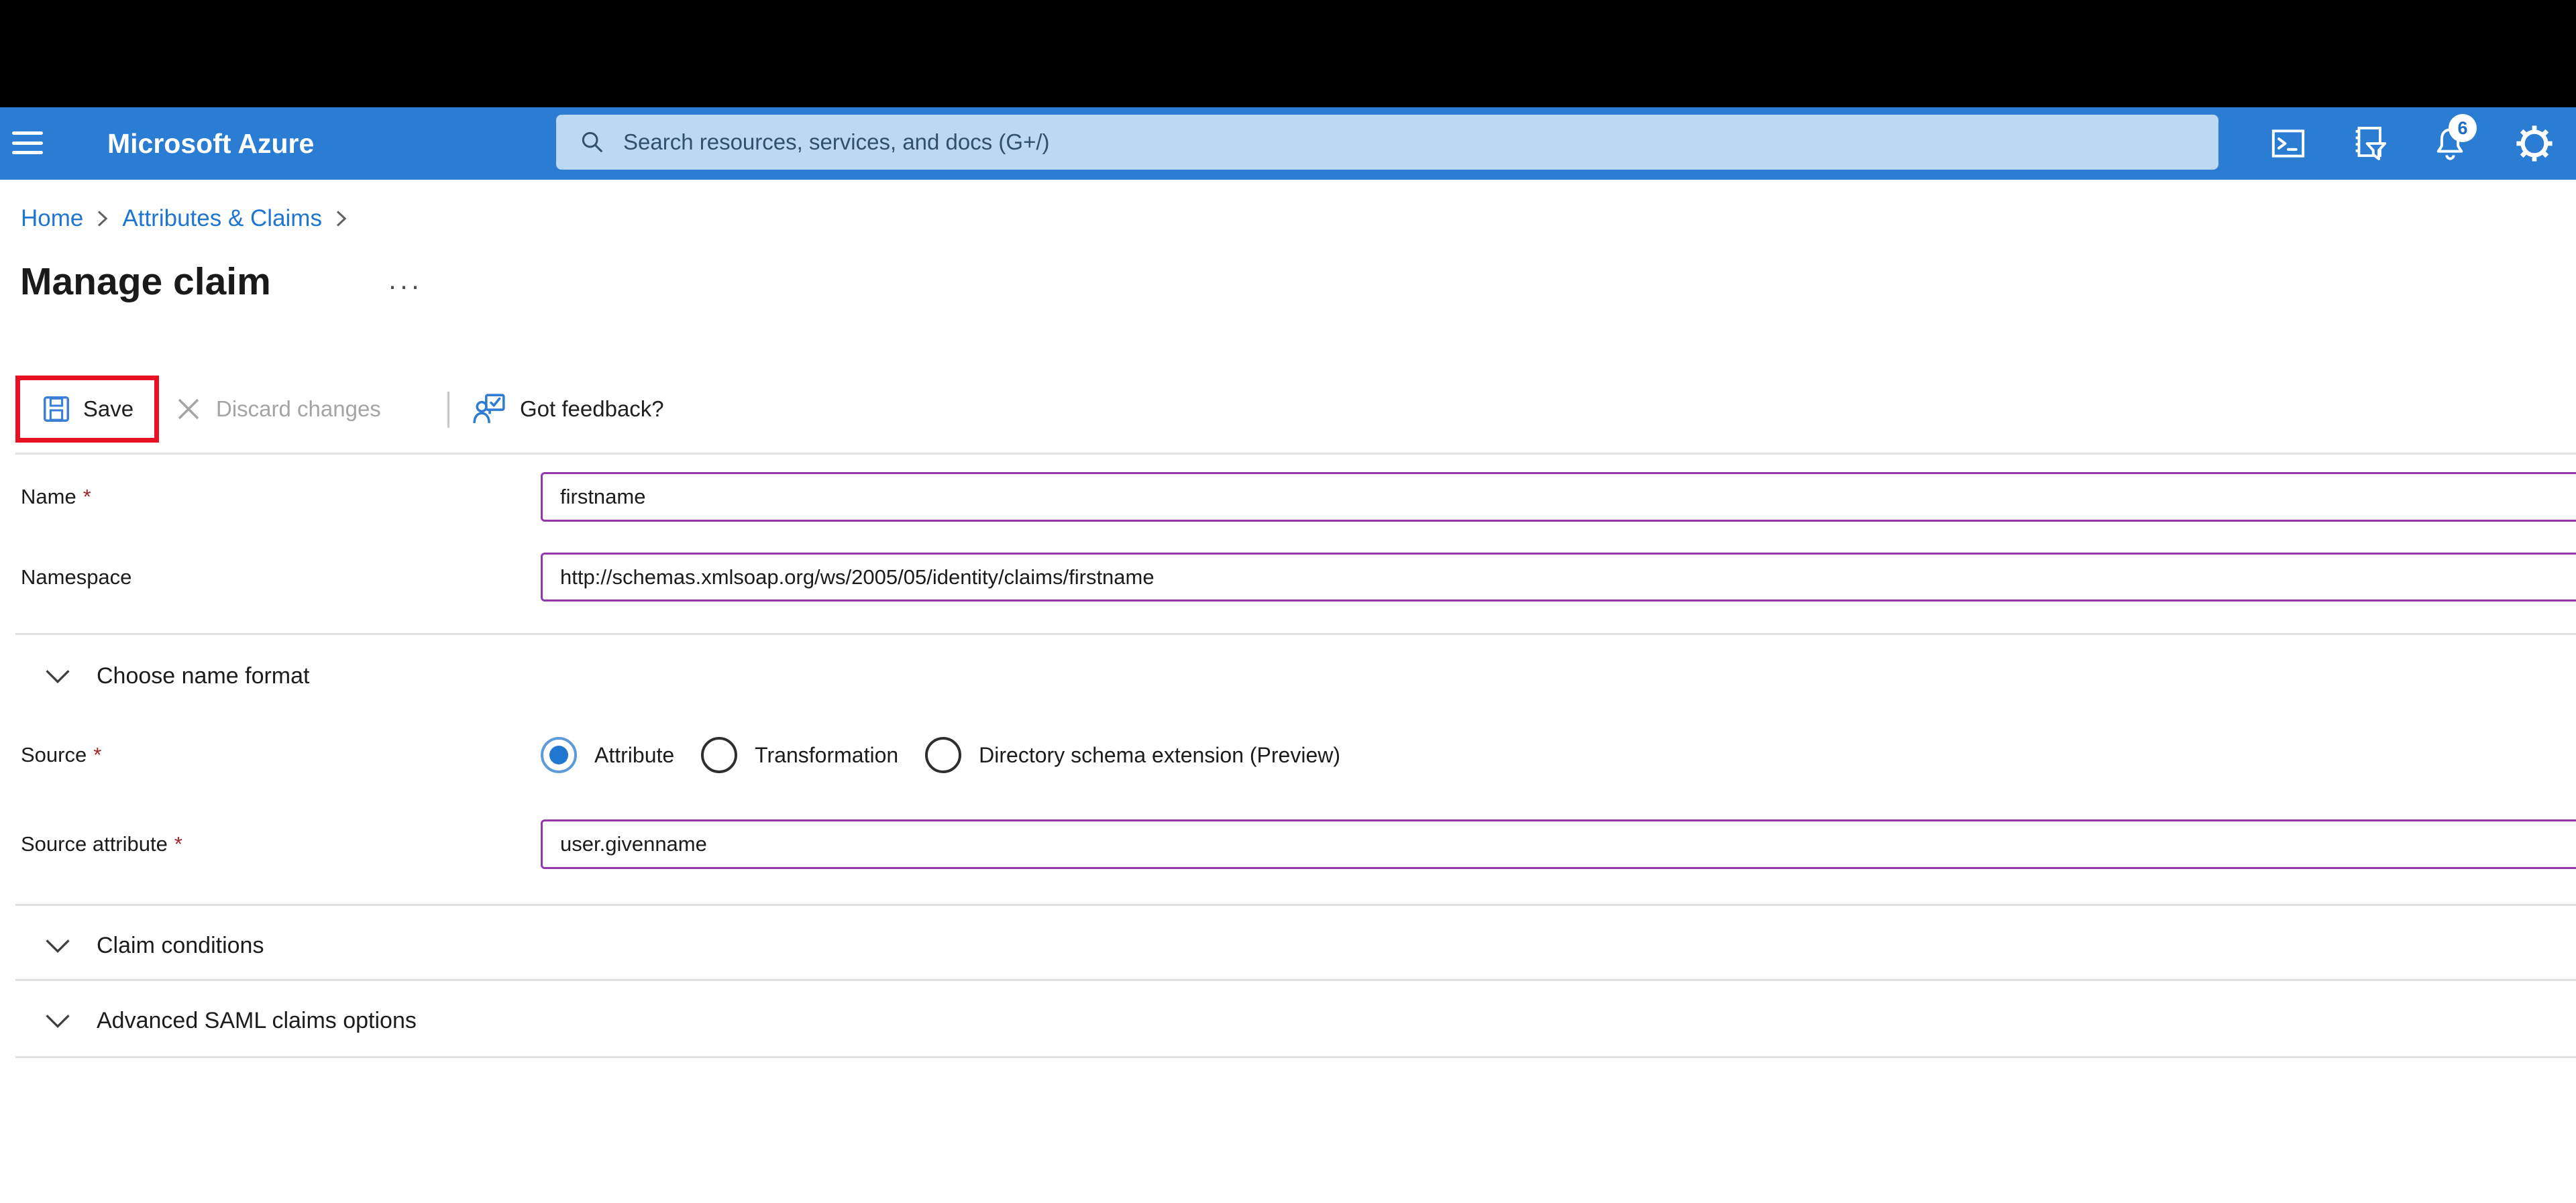  I want to click on choose-name-format-label: Choose name format, so click(203, 676).